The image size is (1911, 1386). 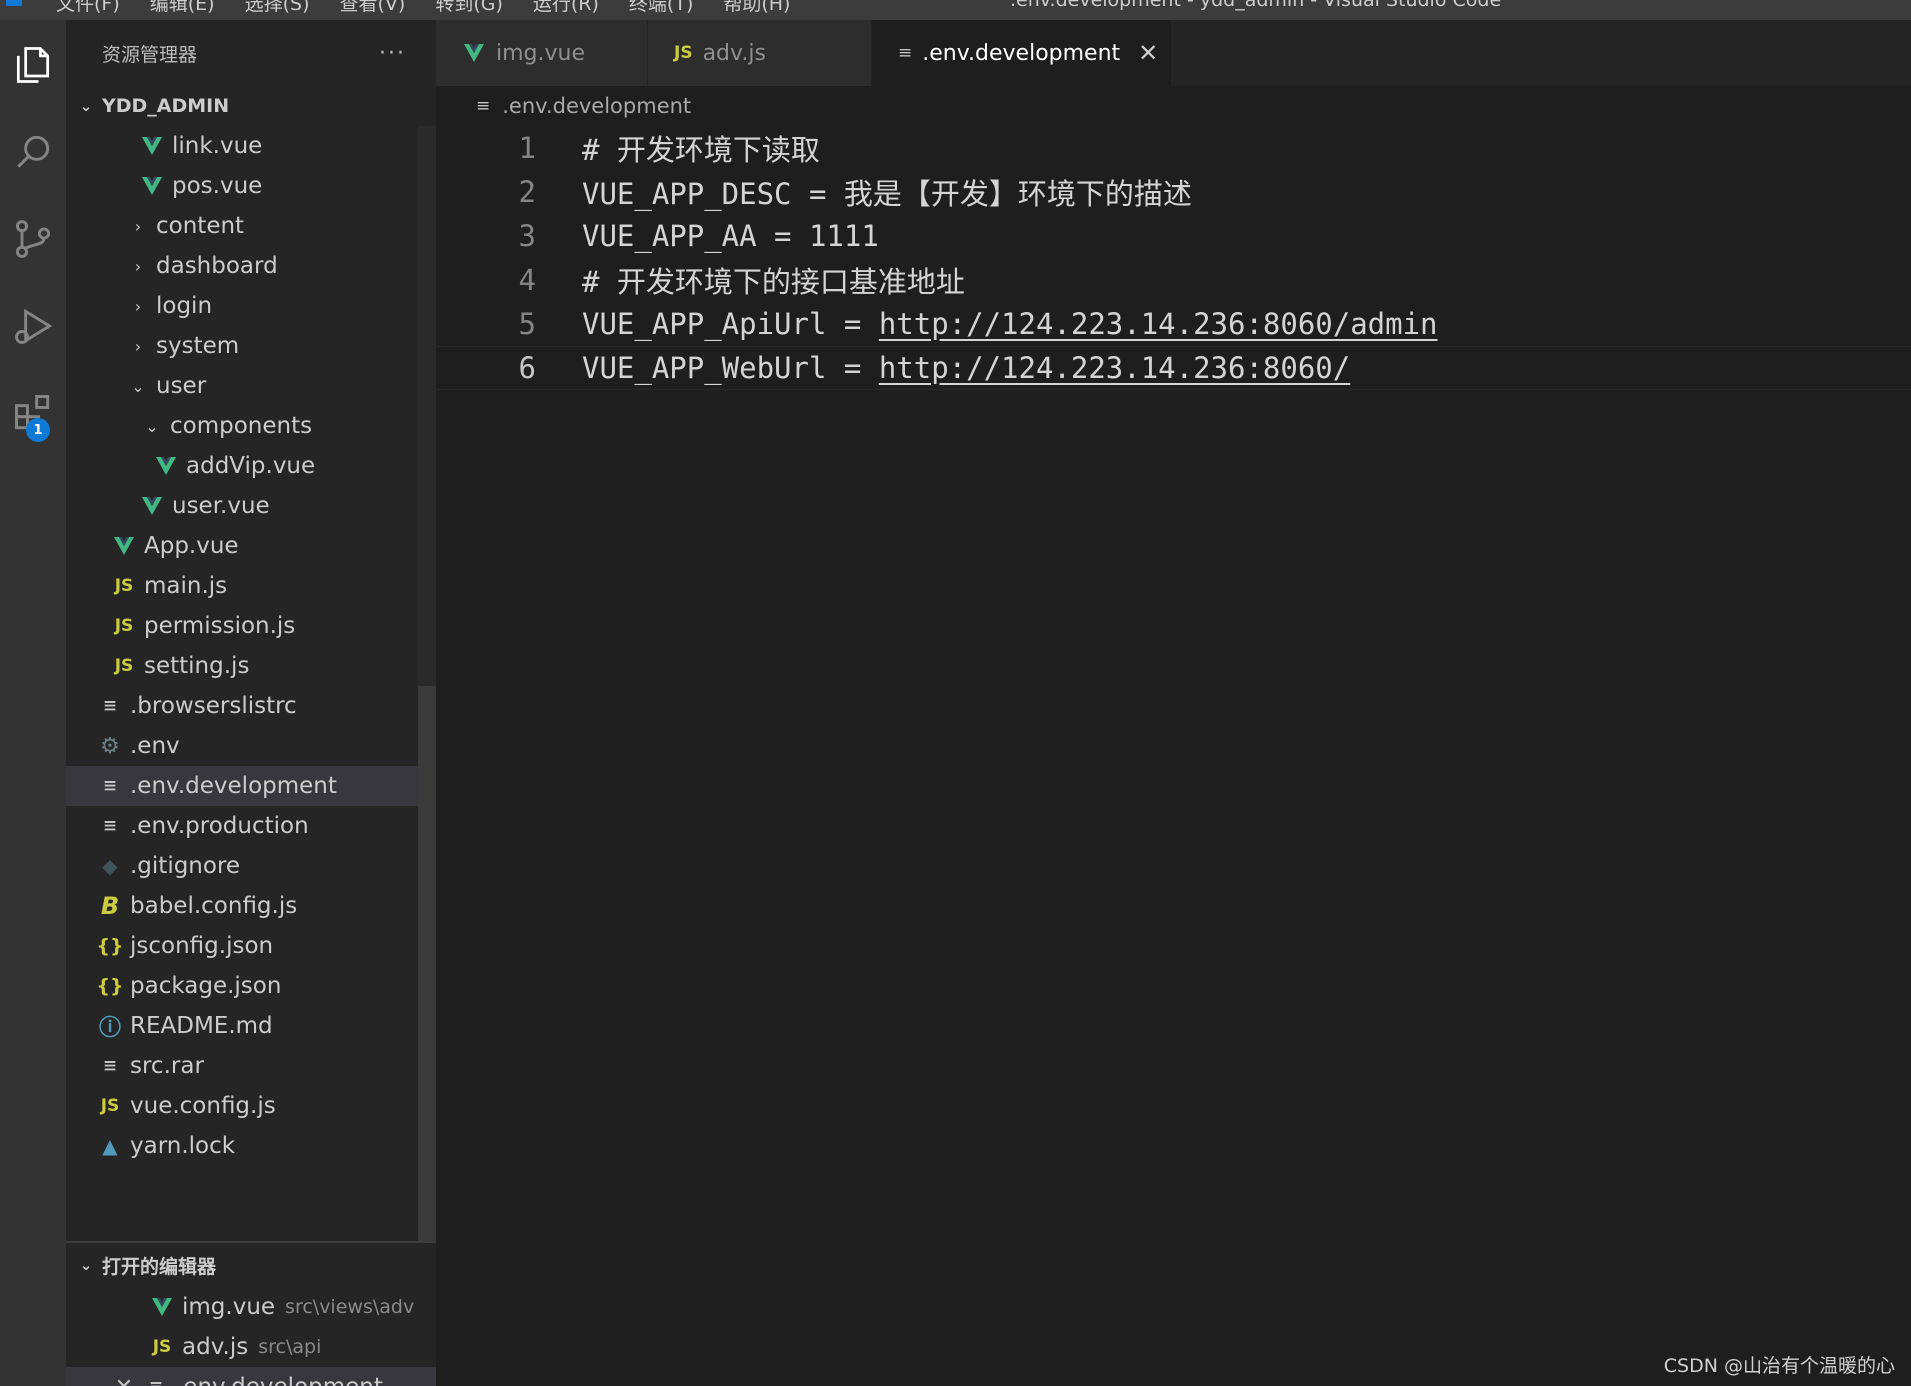 I want to click on run-debug-icon, so click(x=33, y=326).